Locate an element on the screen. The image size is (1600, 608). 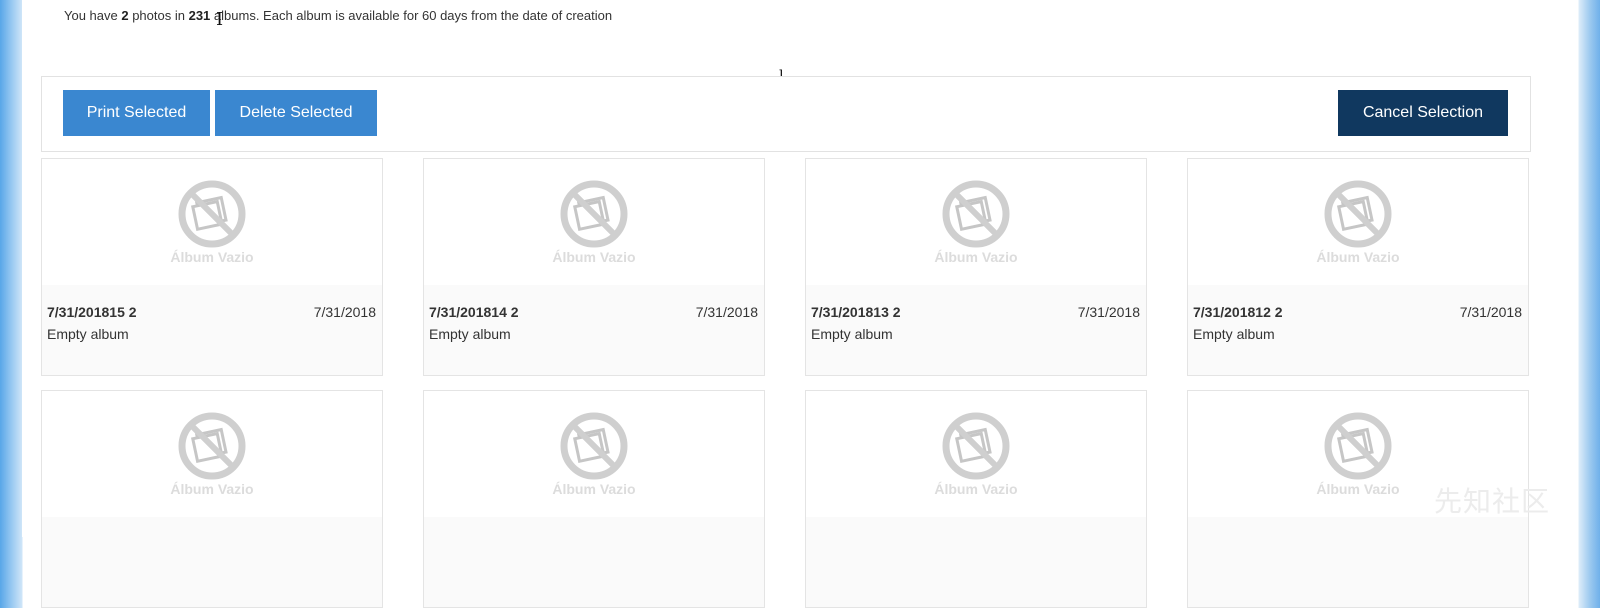
photo-count: 2 is located at coordinates (125, 15).